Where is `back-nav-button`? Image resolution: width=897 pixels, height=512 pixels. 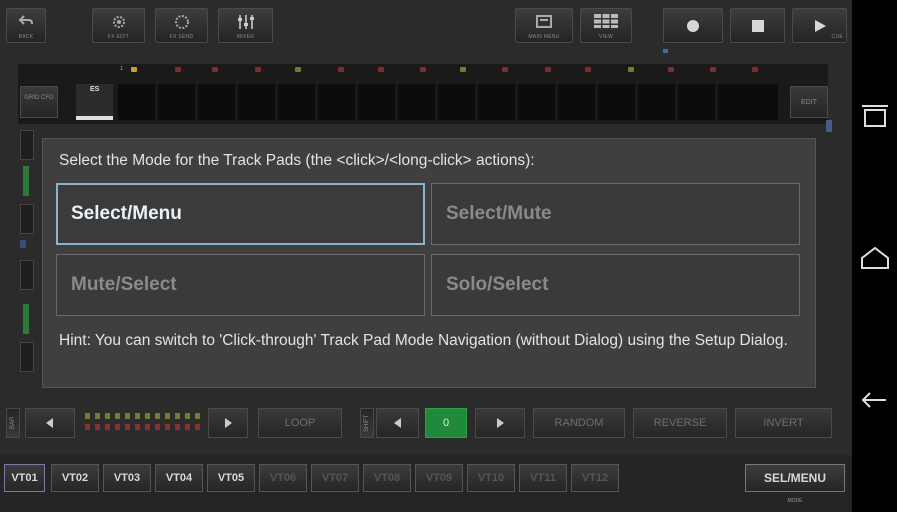 back-nav-button is located at coordinates (874, 400).